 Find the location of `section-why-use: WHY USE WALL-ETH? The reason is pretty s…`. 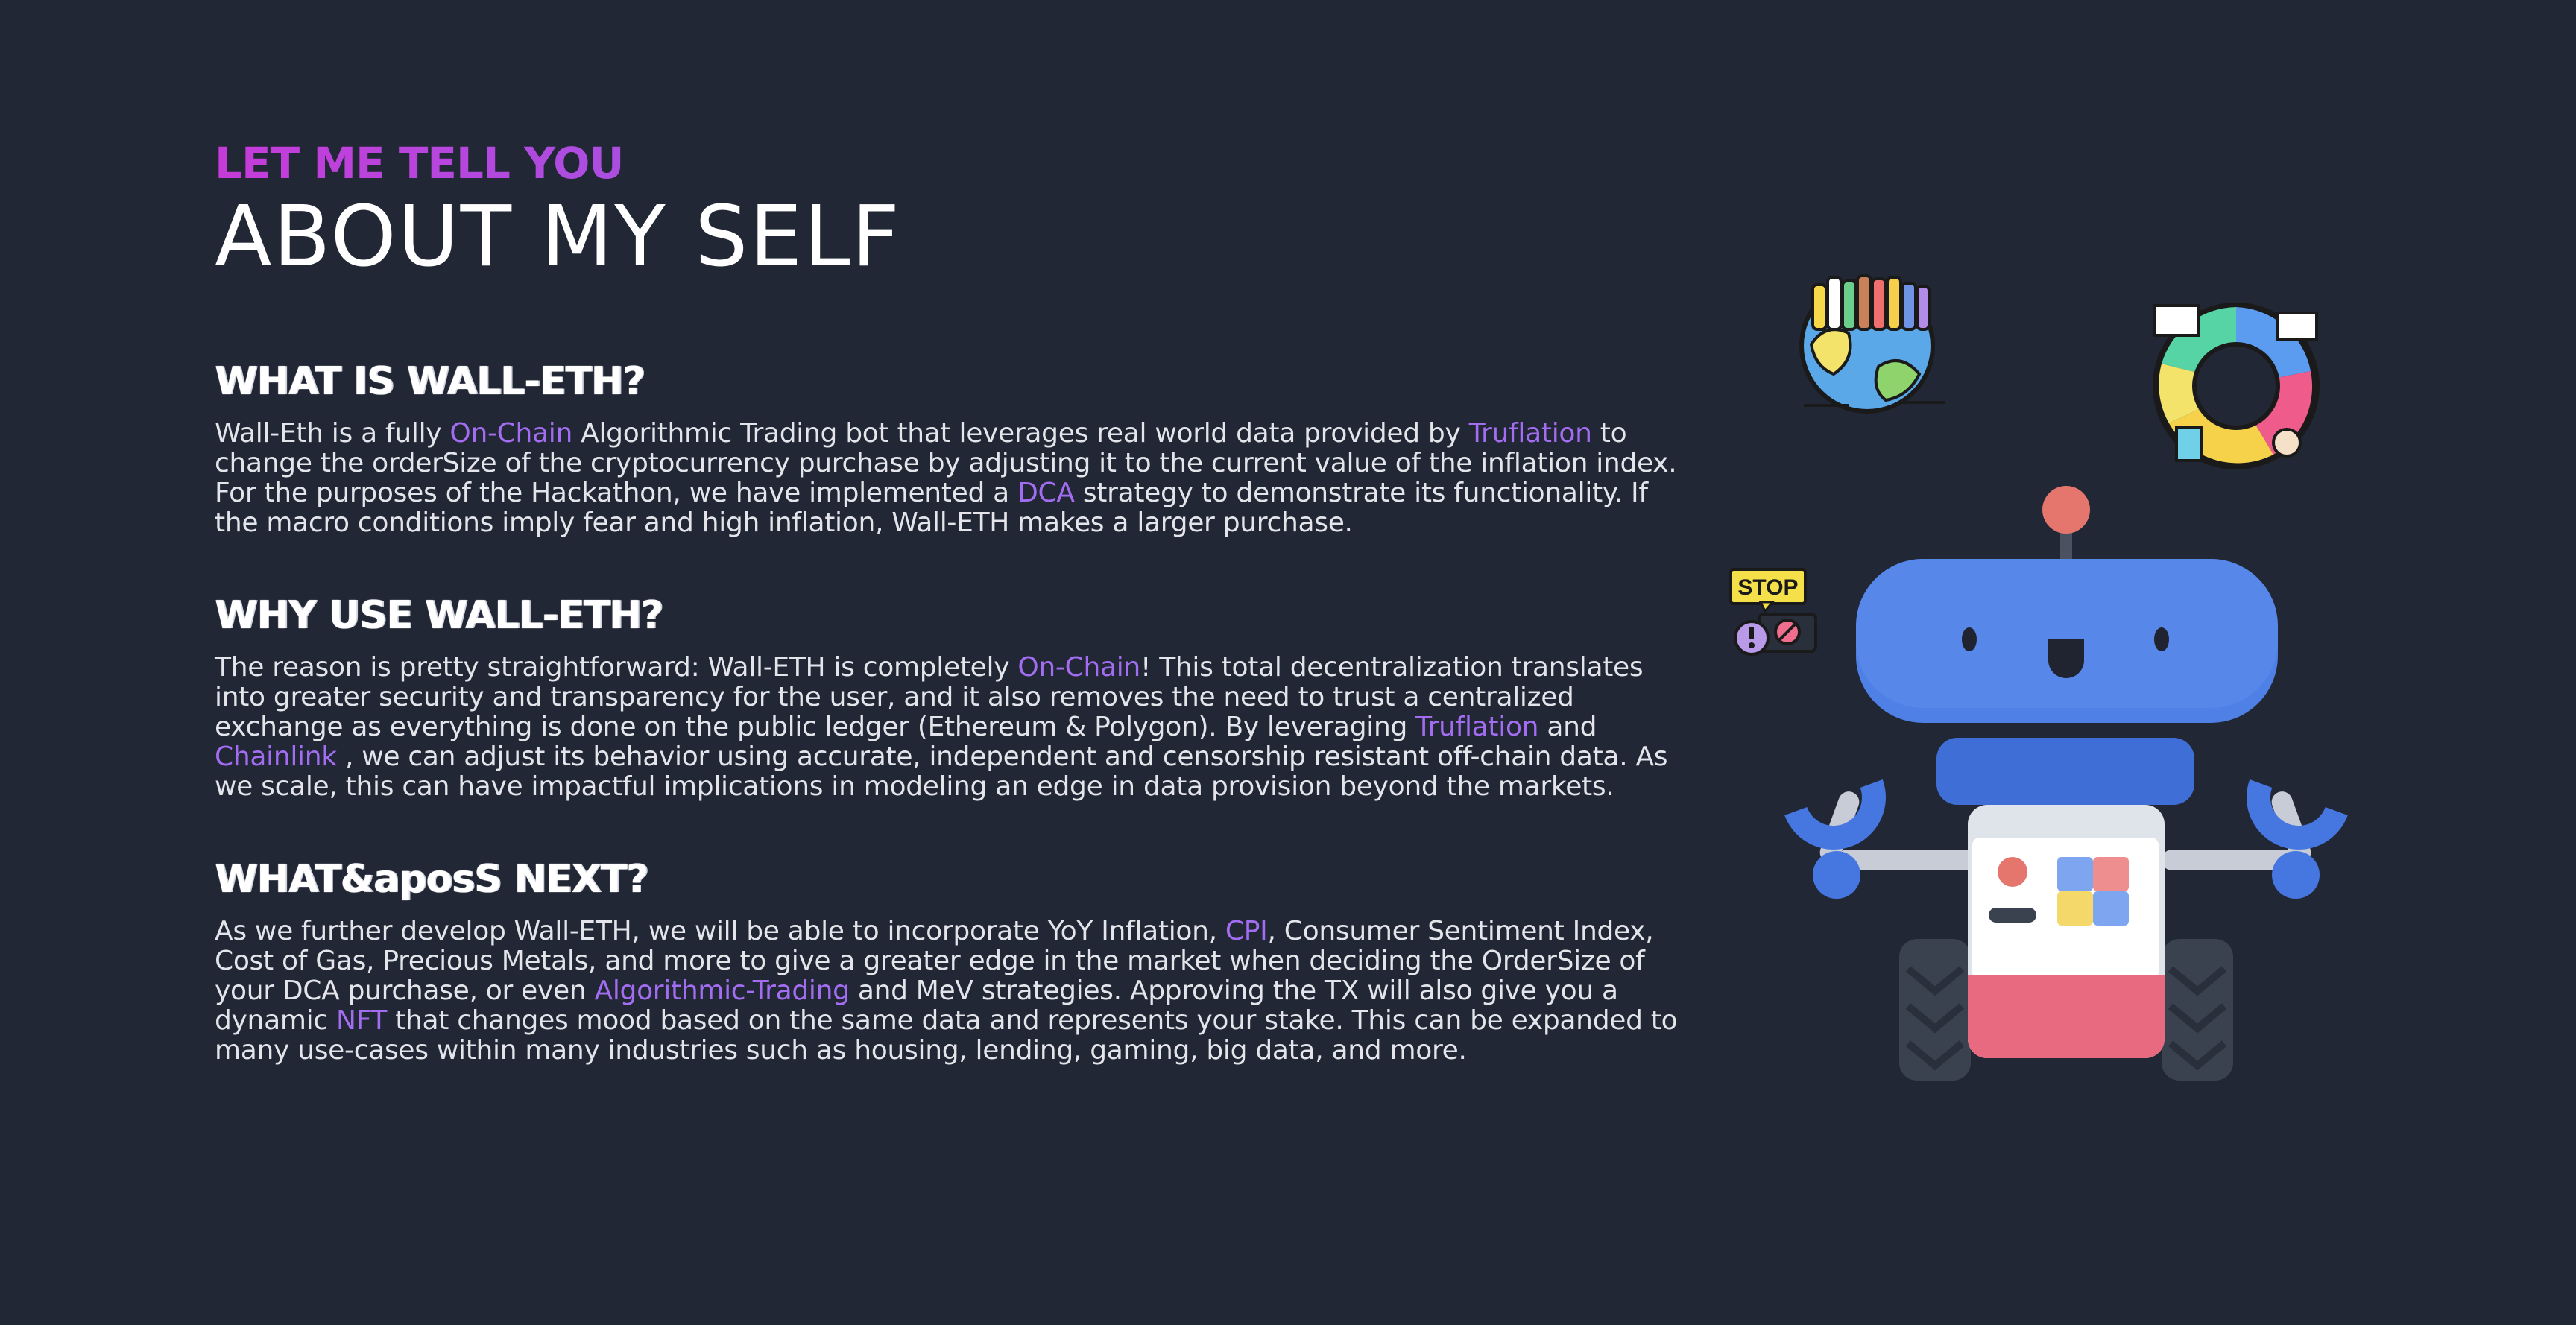

section-why-use: WHY USE WALL-ETH? The reason is pretty s… is located at coordinates (957, 699).